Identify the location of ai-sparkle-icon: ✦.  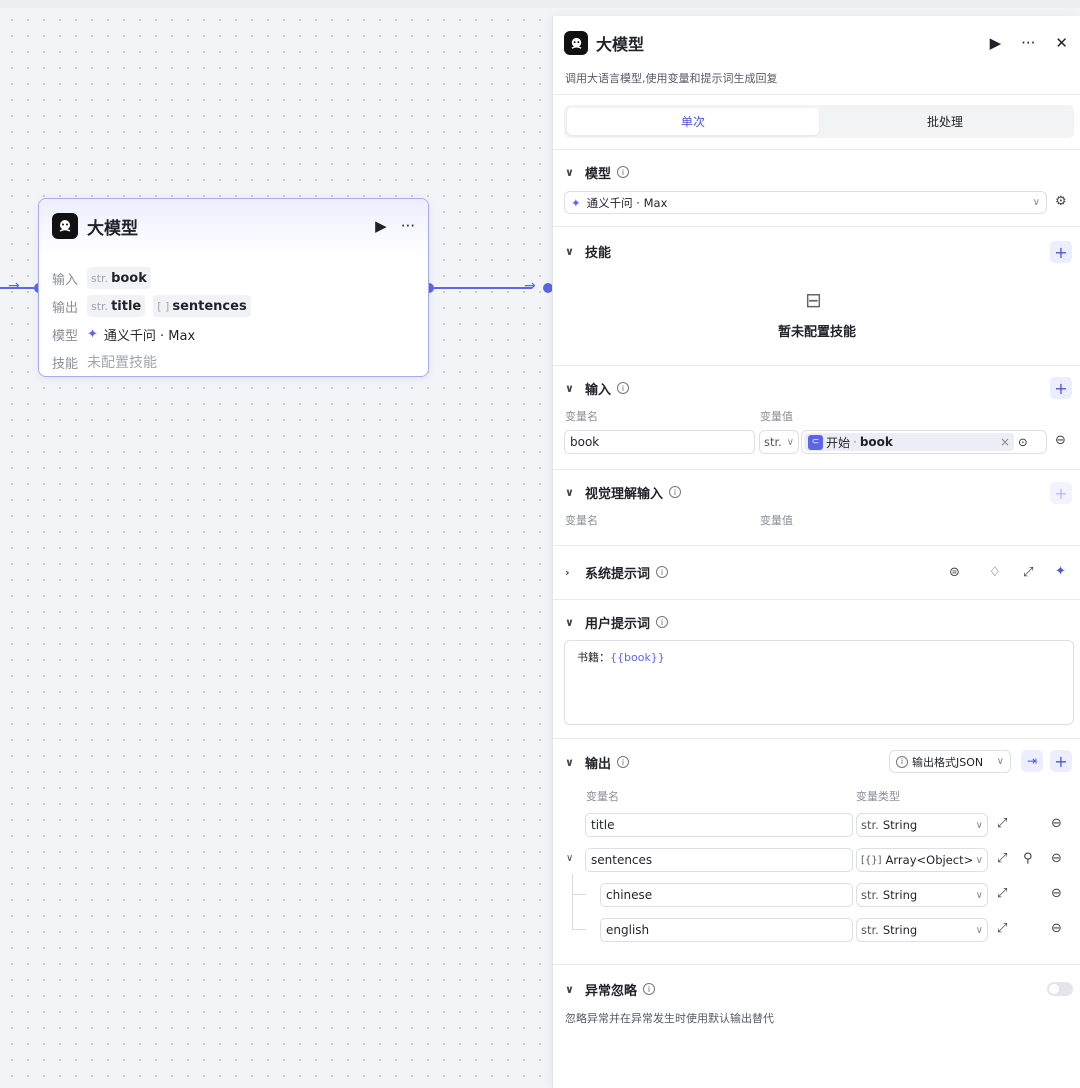
(1060, 571).